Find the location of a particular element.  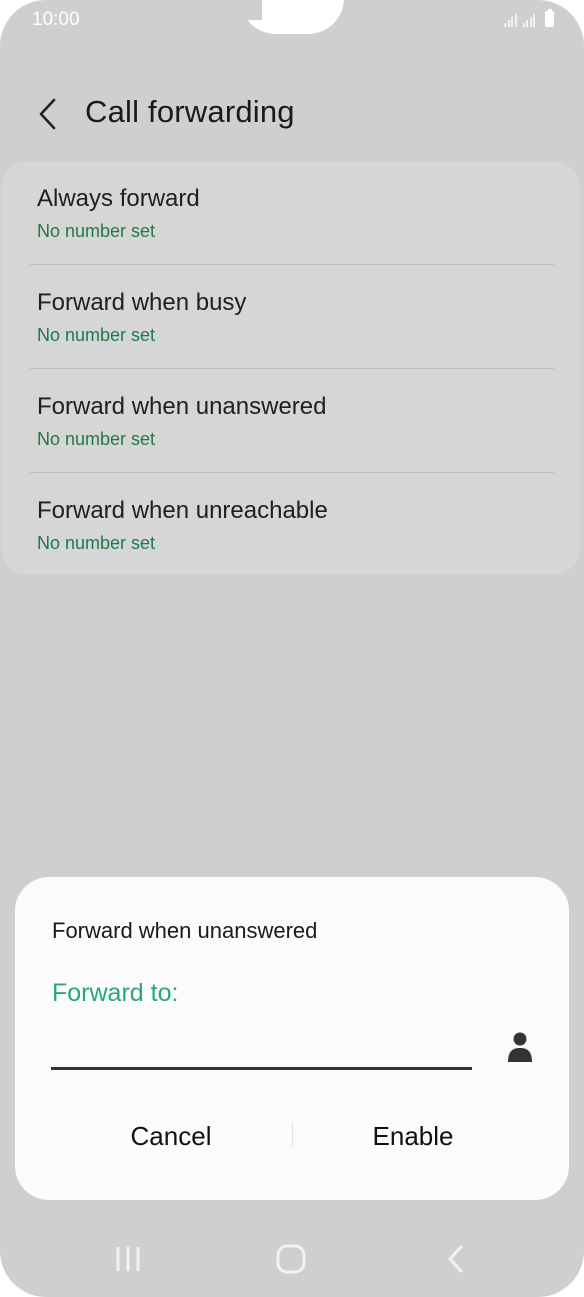

camera-notch is located at coordinates (292, 17).